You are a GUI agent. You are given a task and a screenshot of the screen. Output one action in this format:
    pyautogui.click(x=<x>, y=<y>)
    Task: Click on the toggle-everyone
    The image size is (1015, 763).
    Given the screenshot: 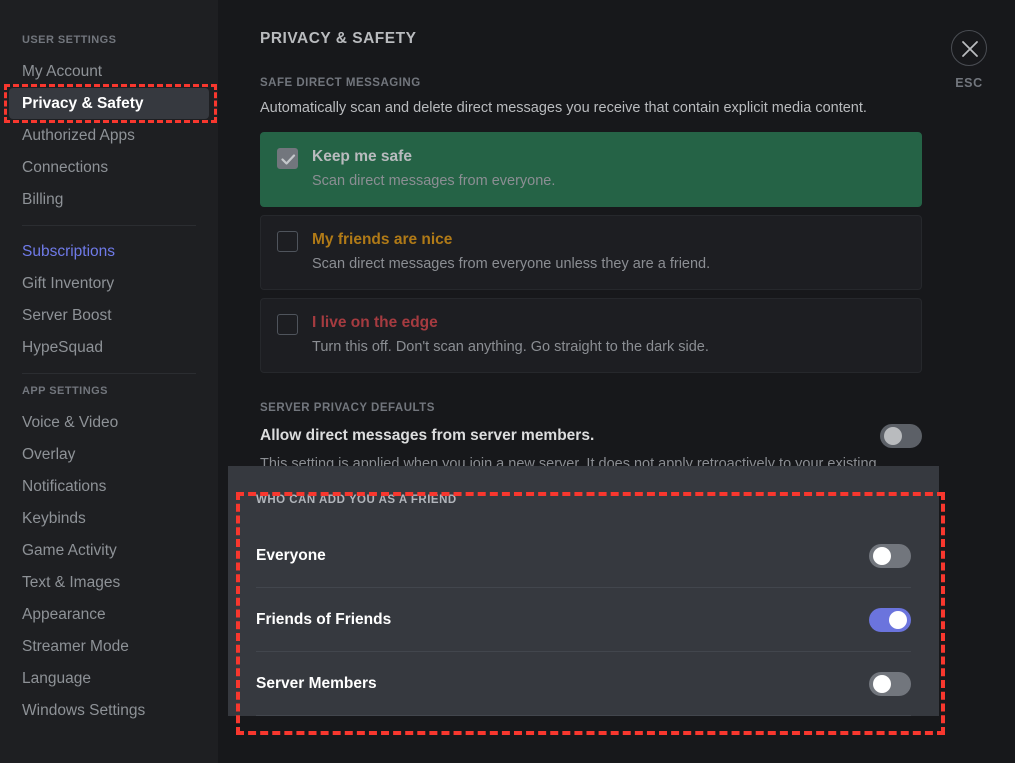 What is the action you would take?
    pyautogui.click(x=890, y=555)
    